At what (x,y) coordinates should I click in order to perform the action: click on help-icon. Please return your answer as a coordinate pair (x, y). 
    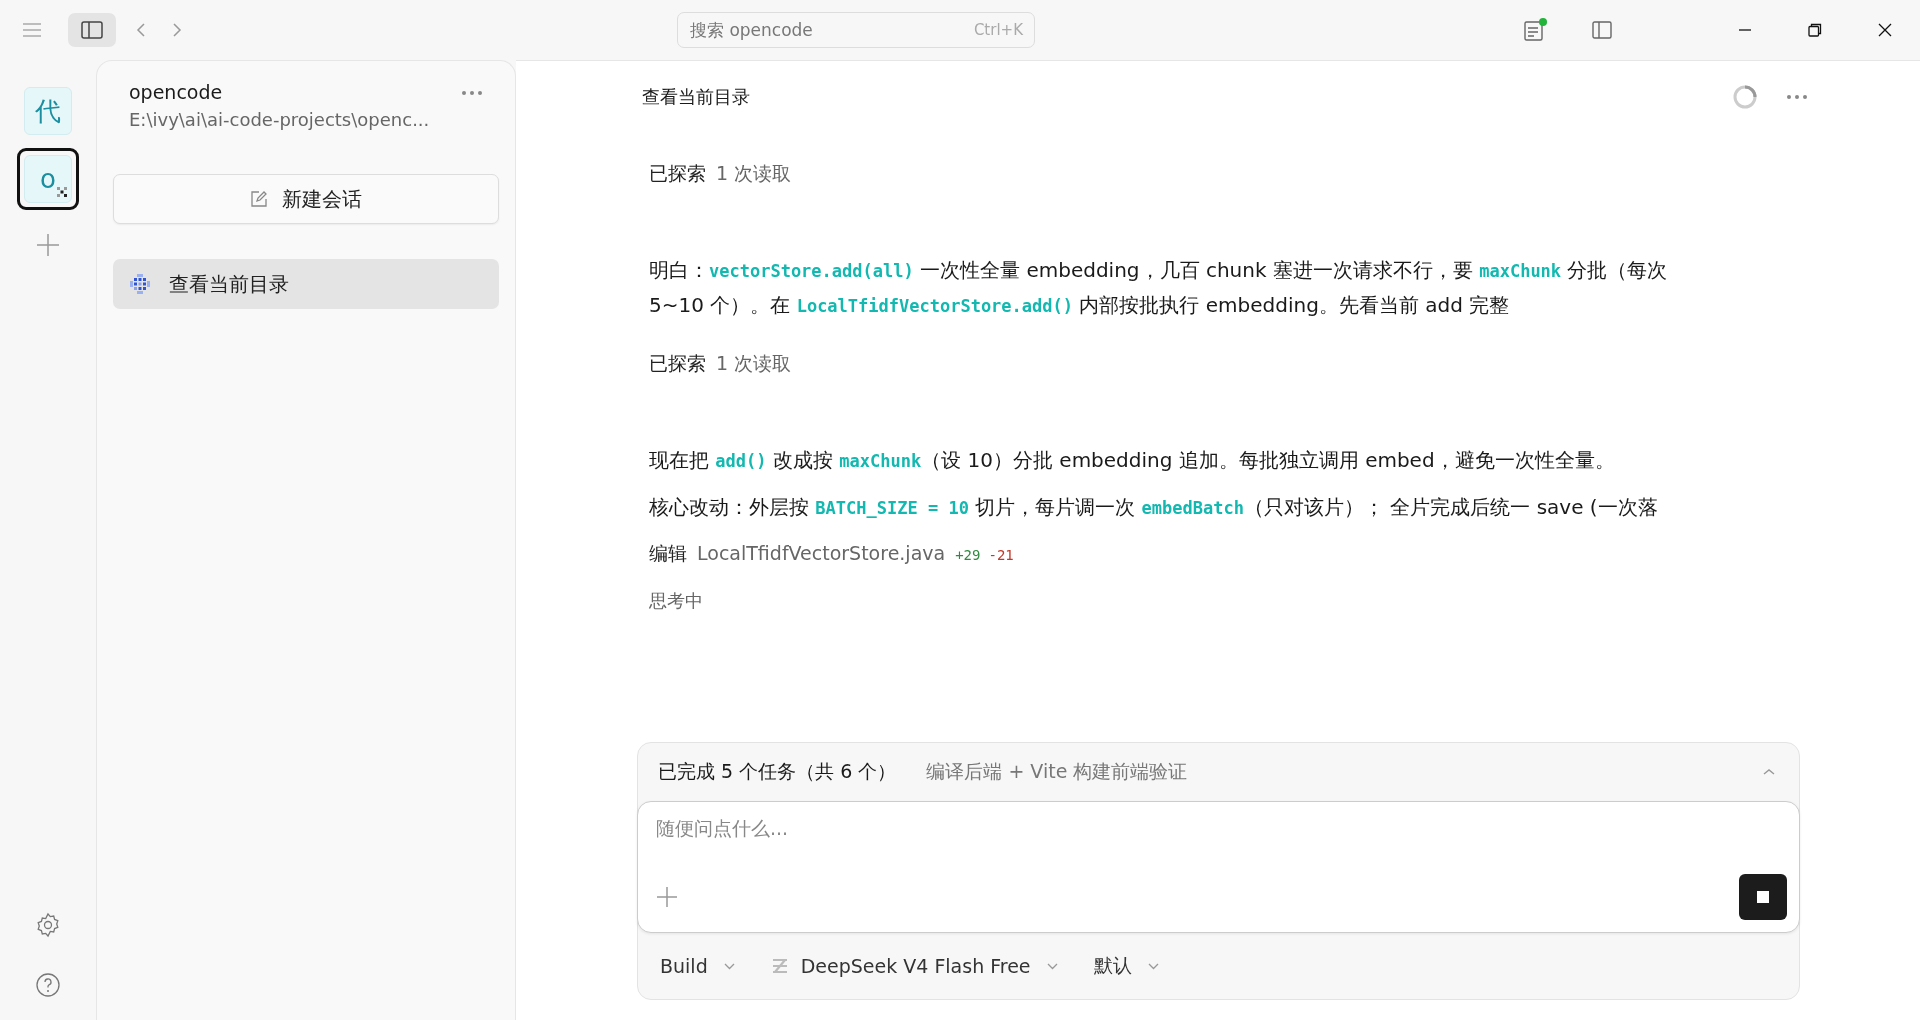
    Looking at the image, I should click on (48, 985).